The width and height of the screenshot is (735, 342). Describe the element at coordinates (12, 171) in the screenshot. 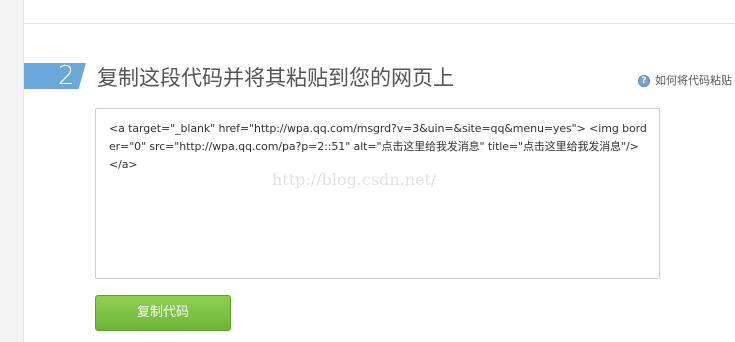

I see `left-sidebar-strip` at that location.